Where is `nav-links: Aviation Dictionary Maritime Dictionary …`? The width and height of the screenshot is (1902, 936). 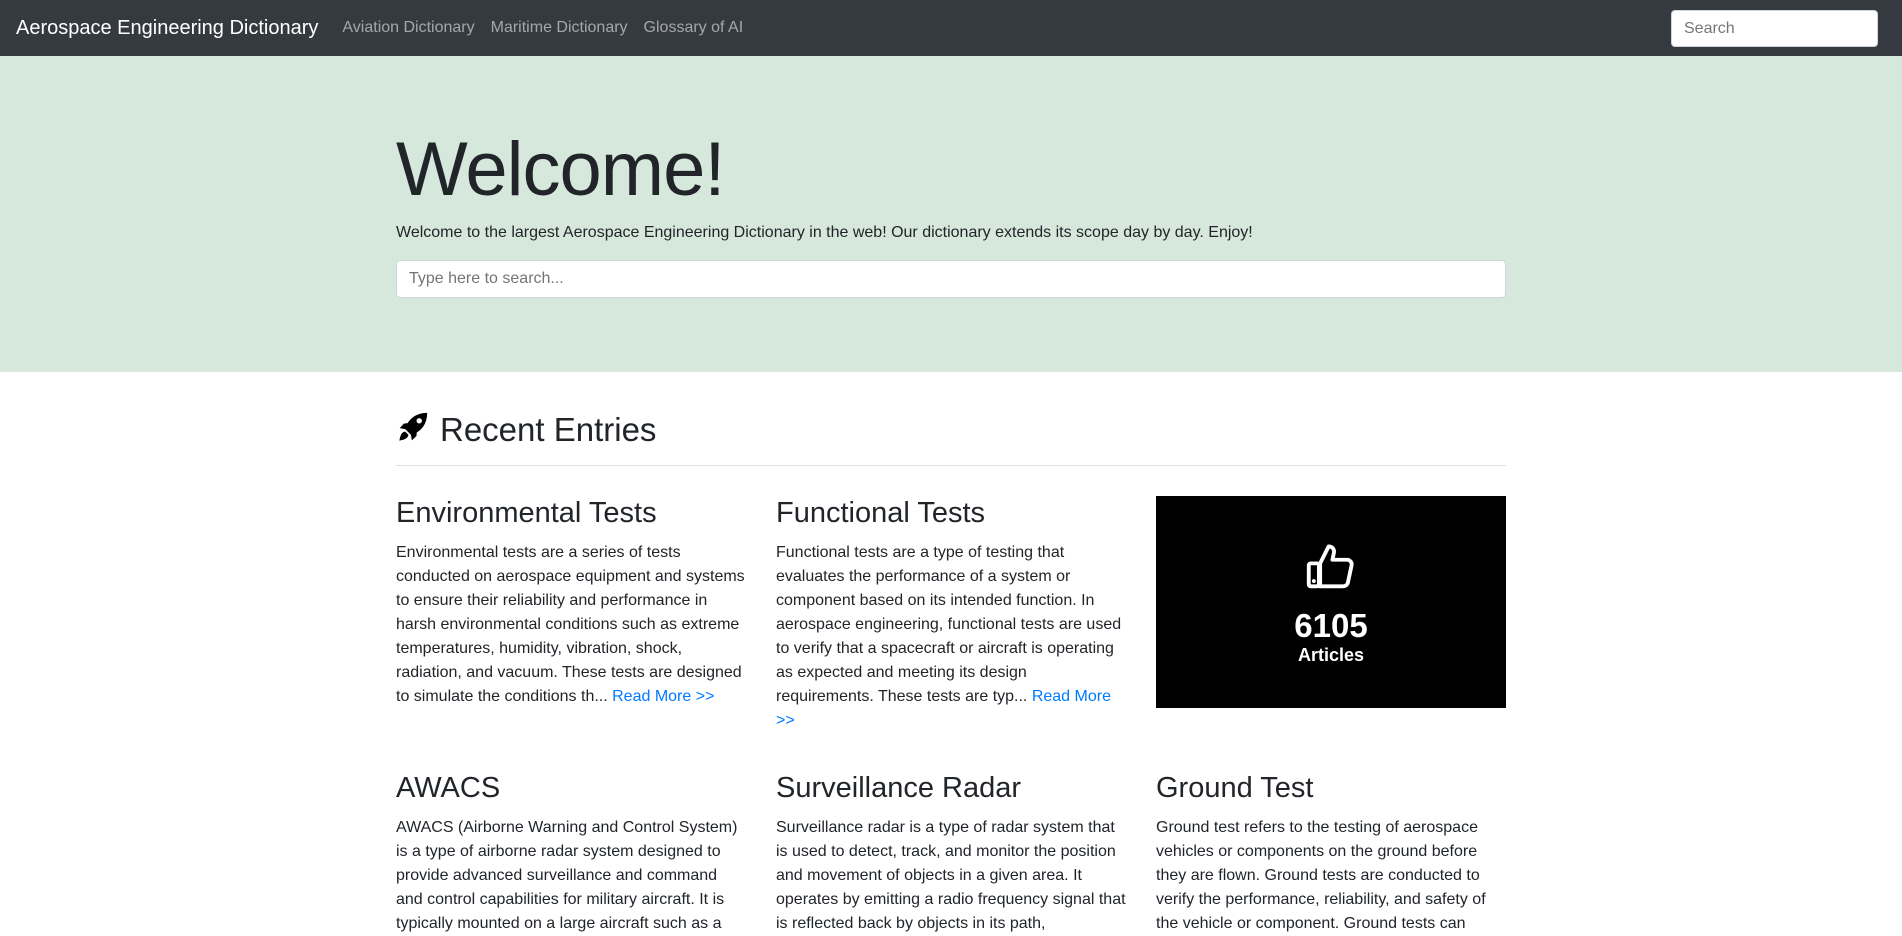
nav-links: Aviation Dictionary Maritime Dictionary … is located at coordinates (542, 28).